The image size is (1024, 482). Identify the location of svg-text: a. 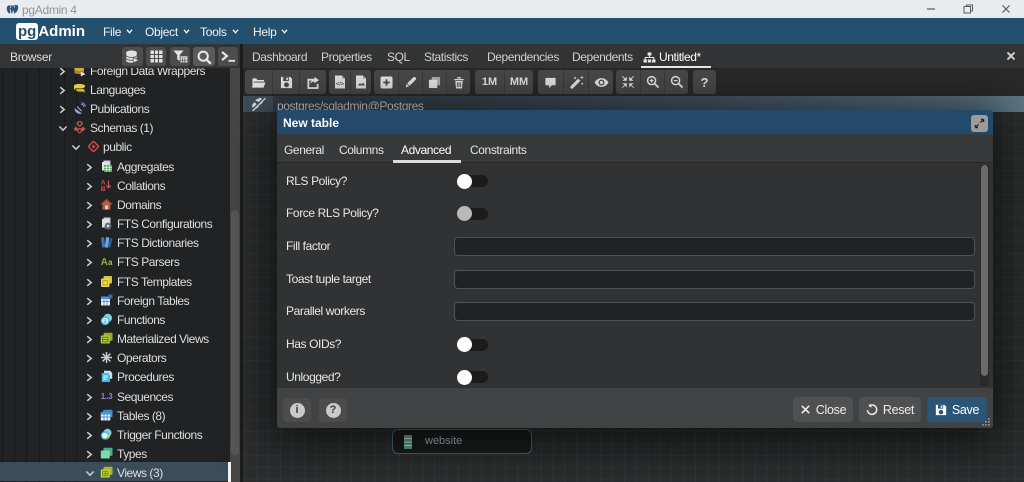
(110, 262).